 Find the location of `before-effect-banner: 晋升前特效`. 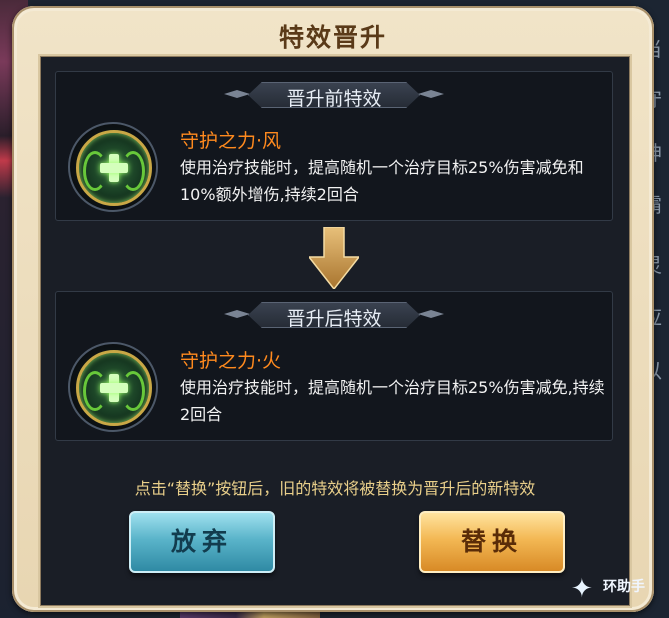

before-effect-banner: 晋升前特效 is located at coordinates (334, 93).